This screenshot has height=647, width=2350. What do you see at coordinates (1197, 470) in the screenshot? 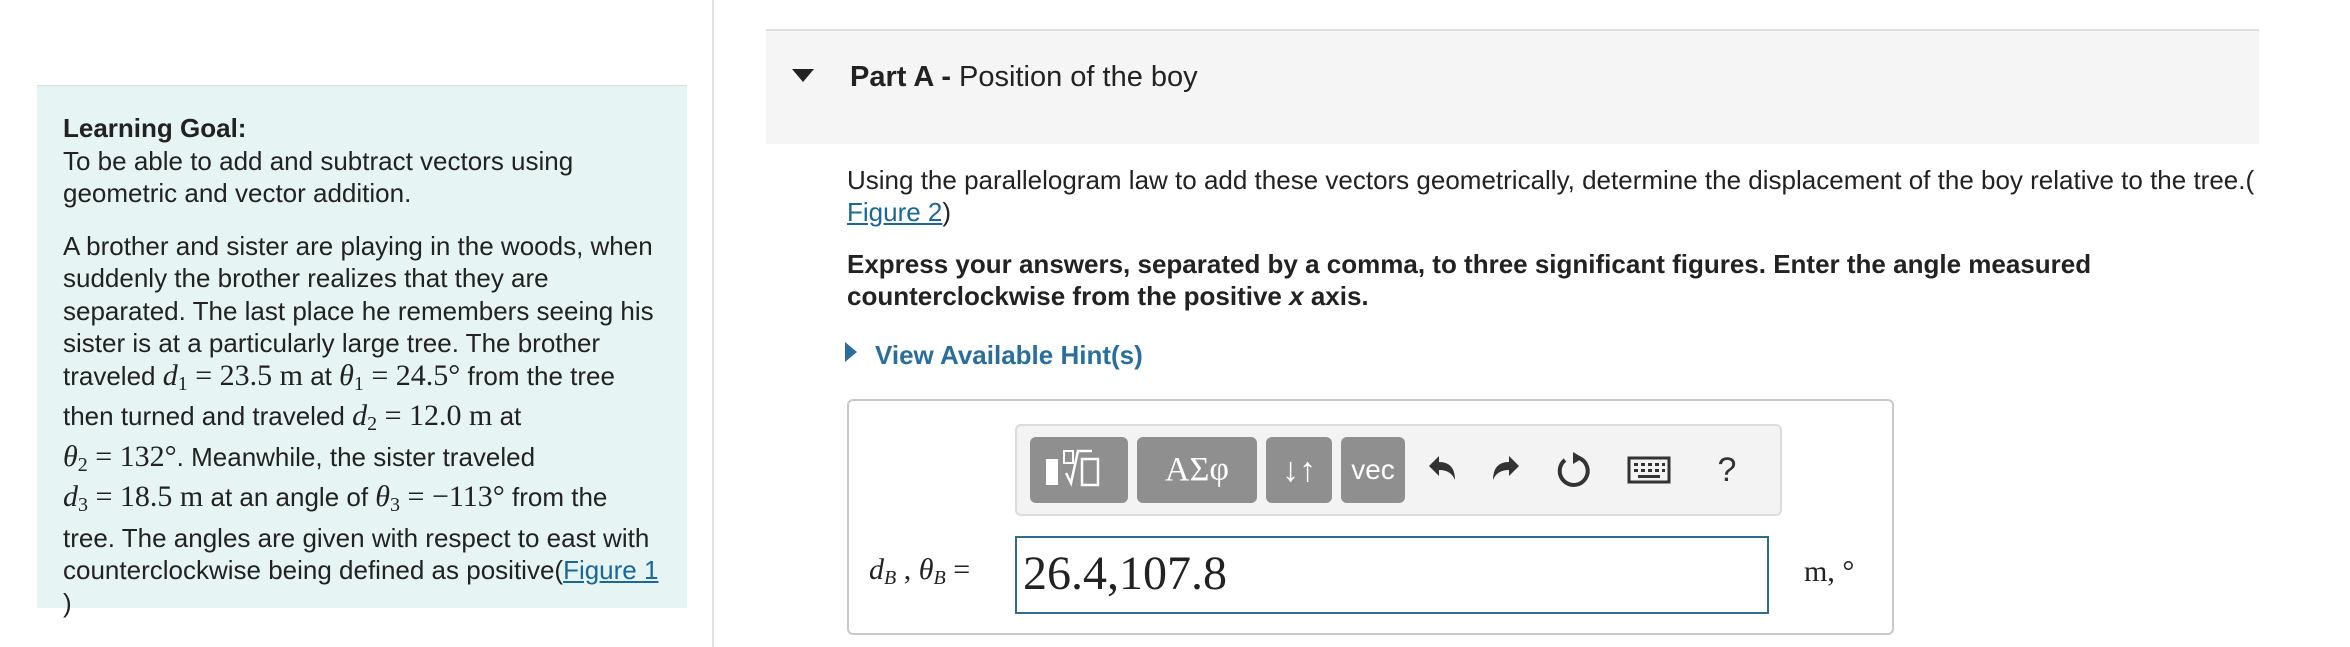
I see `greek-symbols-button: ΑΣφ` at bounding box center [1197, 470].